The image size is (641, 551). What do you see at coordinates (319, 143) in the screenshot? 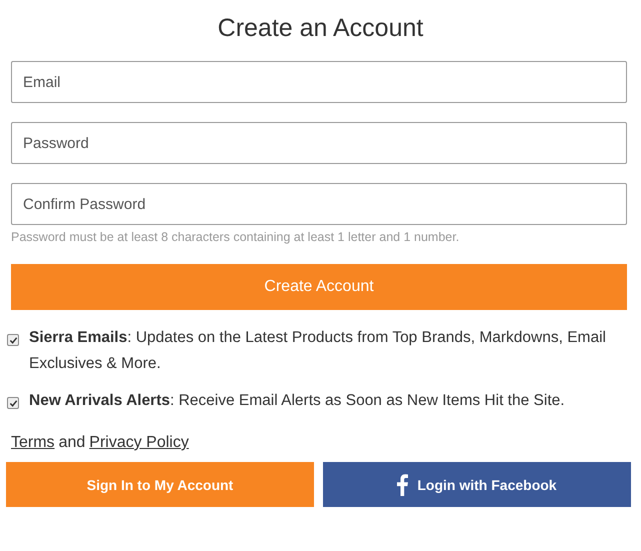
I see `input-field: Password` at bounding box center [319, 143].